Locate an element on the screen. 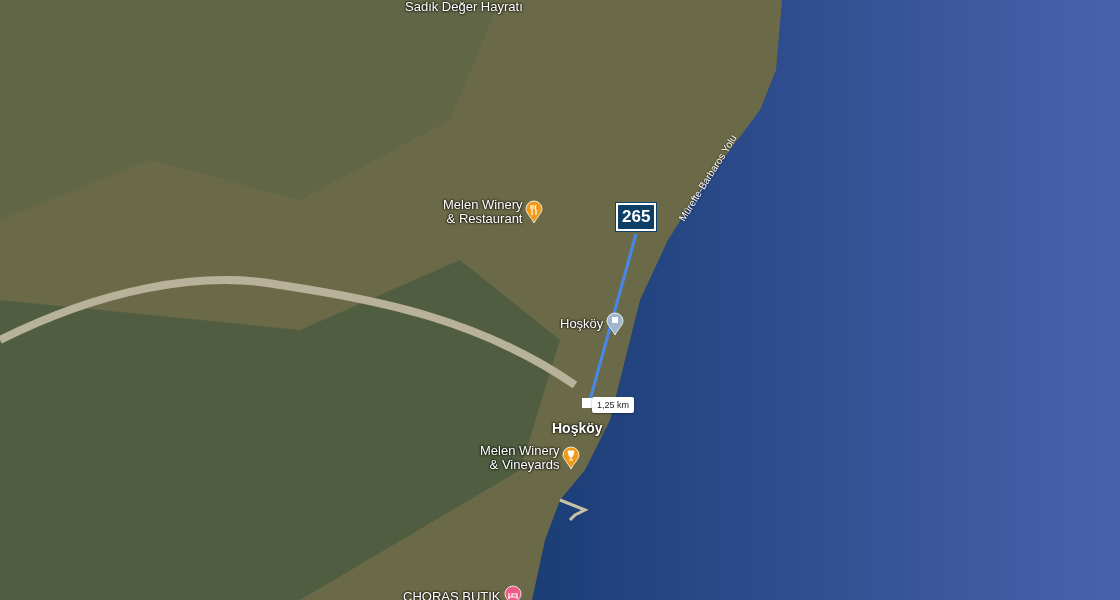  map-pin-icon is located at coordinates (615, 324).